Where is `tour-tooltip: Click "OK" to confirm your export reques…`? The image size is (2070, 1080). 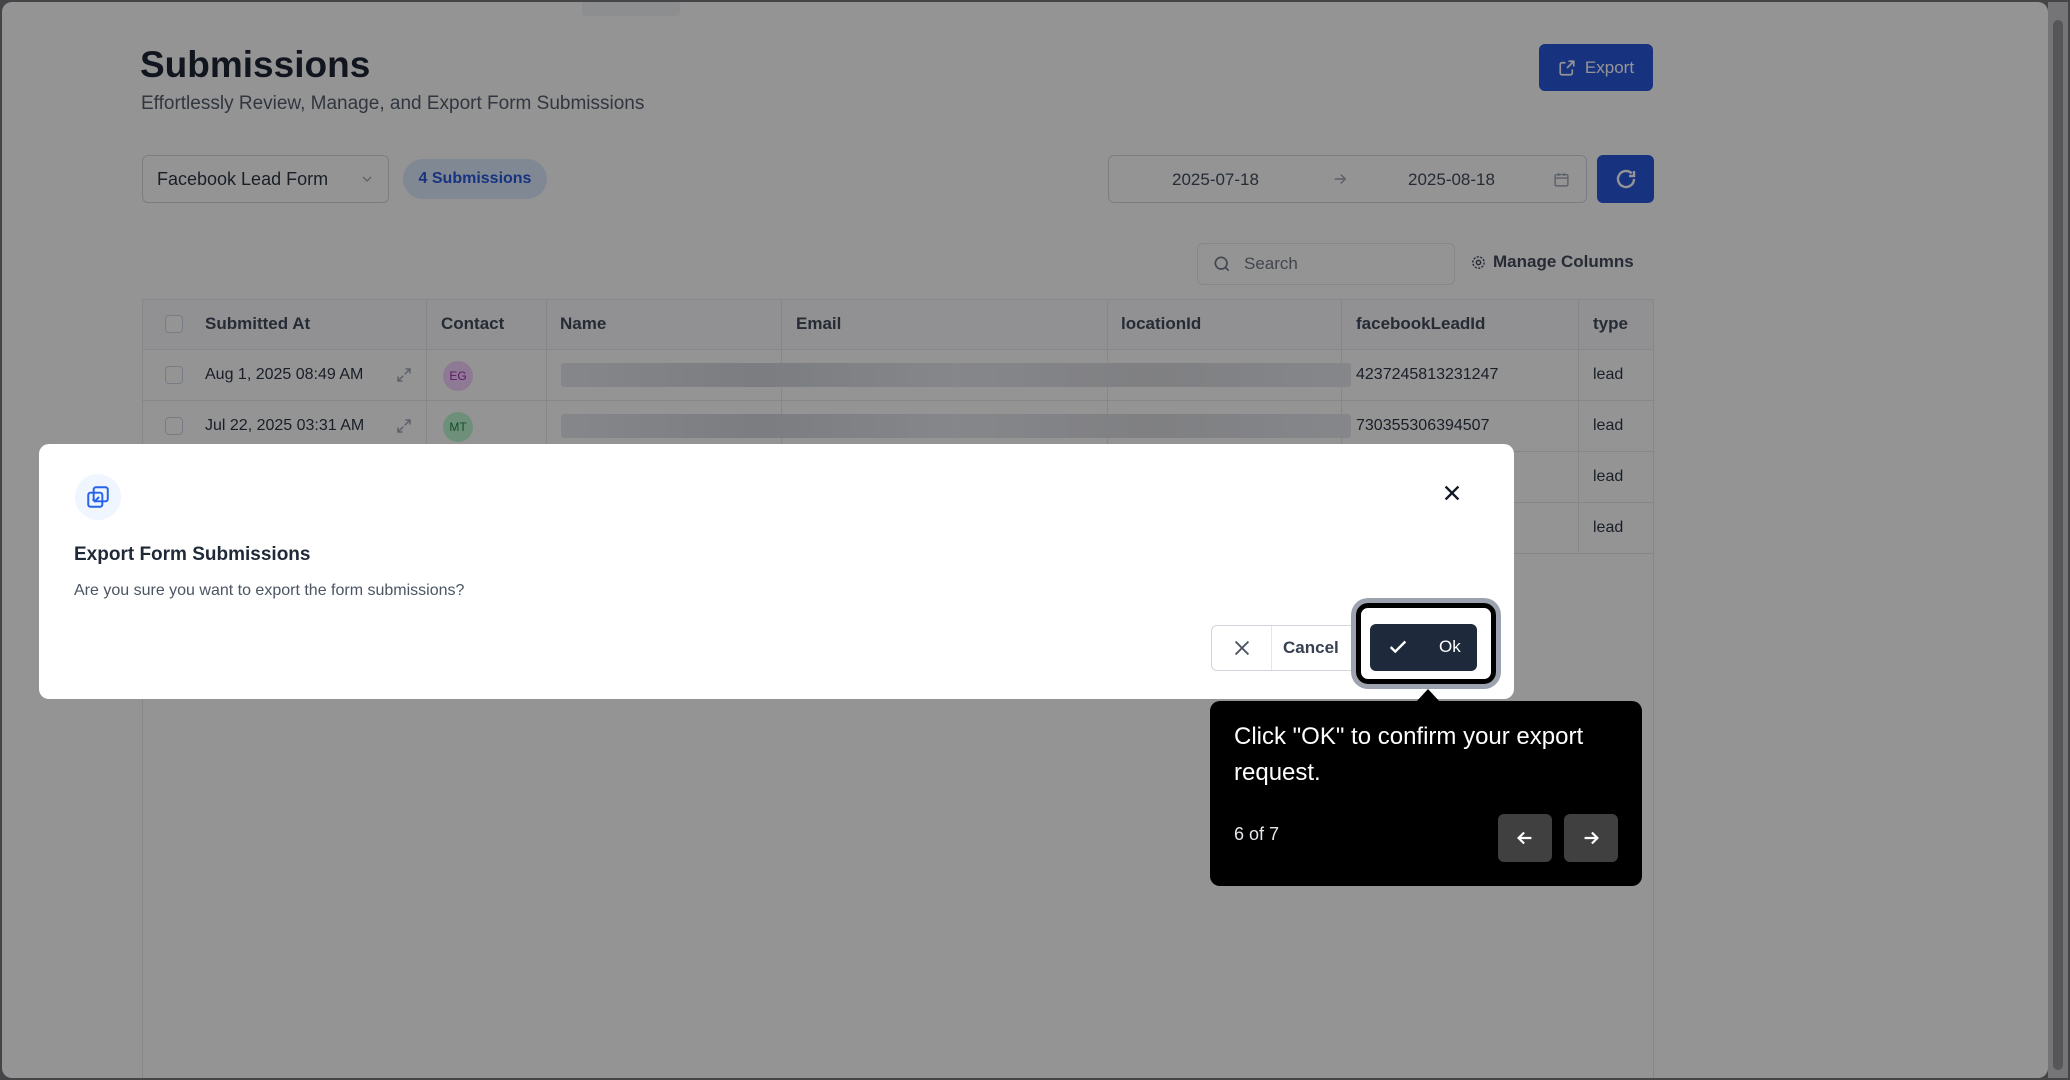
tour-tooltip: Click "OK" to confirm your export reques… is located at coordinates (1426, 793).